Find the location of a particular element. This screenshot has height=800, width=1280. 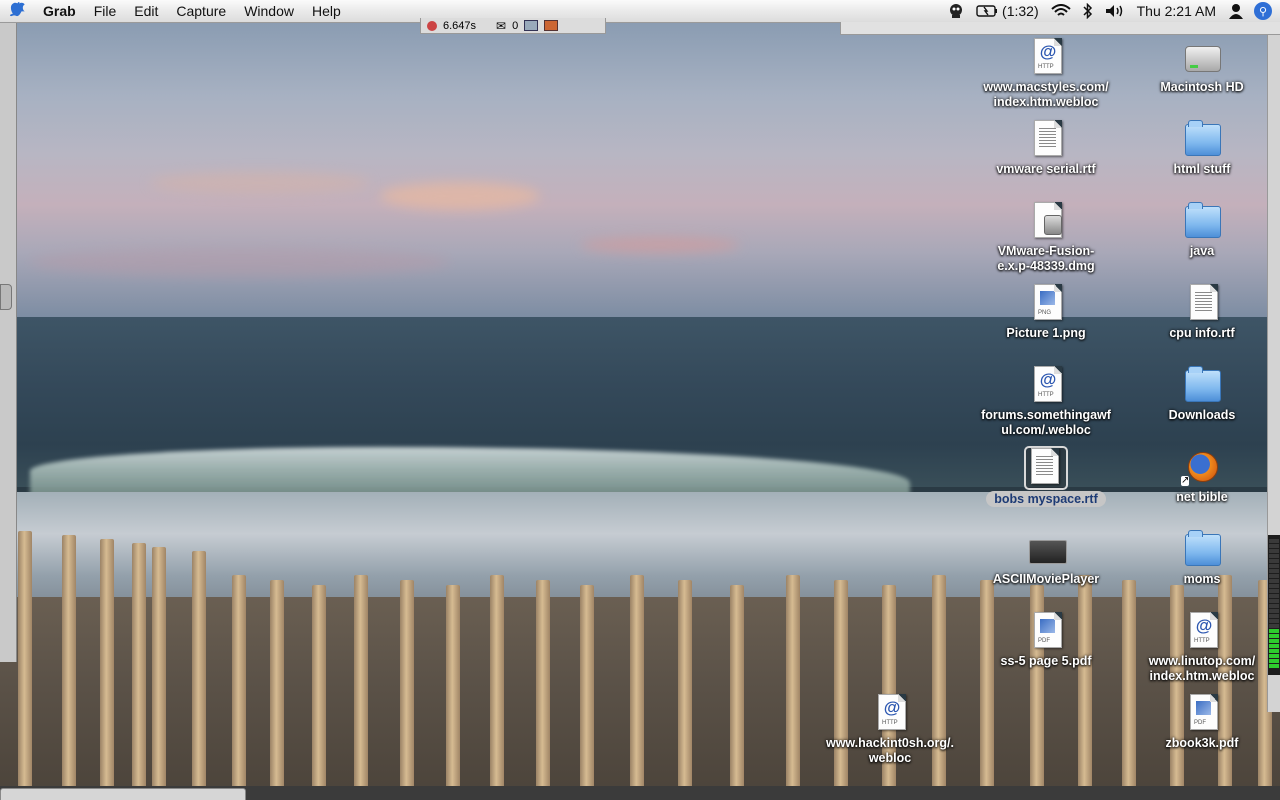

menu-capture: Capture is located at coordinates (201, 11).